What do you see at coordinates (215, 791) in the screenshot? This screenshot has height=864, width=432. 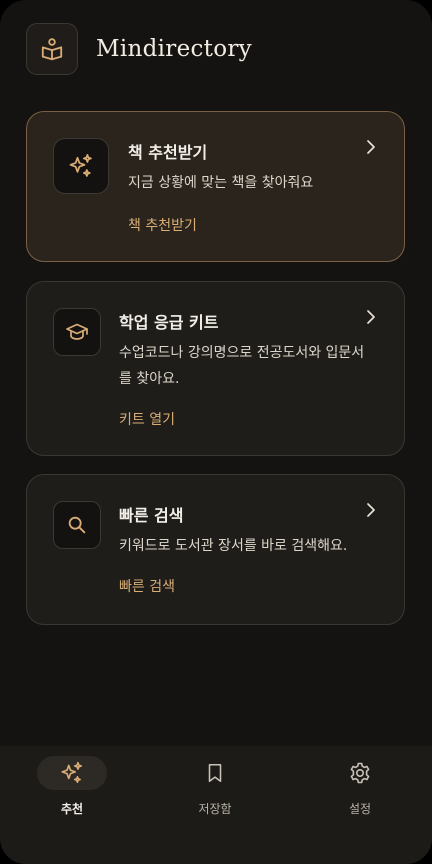 I see `tab-saved: 저장함` at bounding box center [215, 791].